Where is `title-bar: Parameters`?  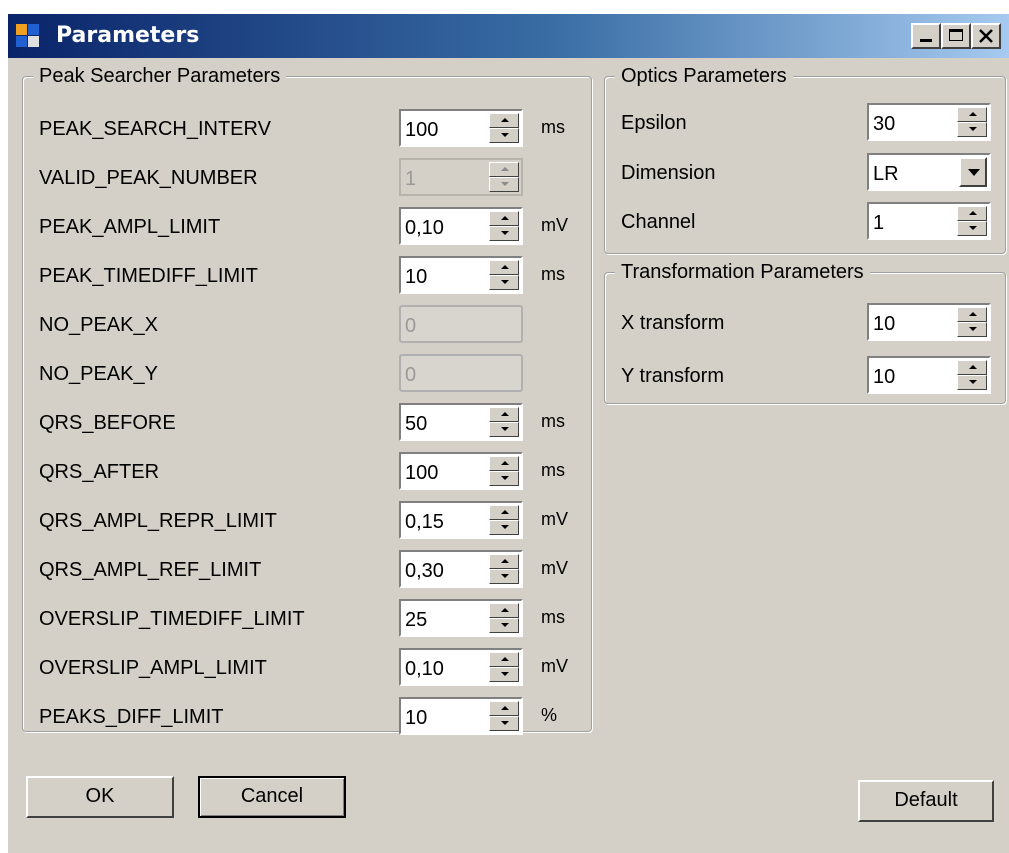
title-bar: Parameters is located at coordinates (508, 36).